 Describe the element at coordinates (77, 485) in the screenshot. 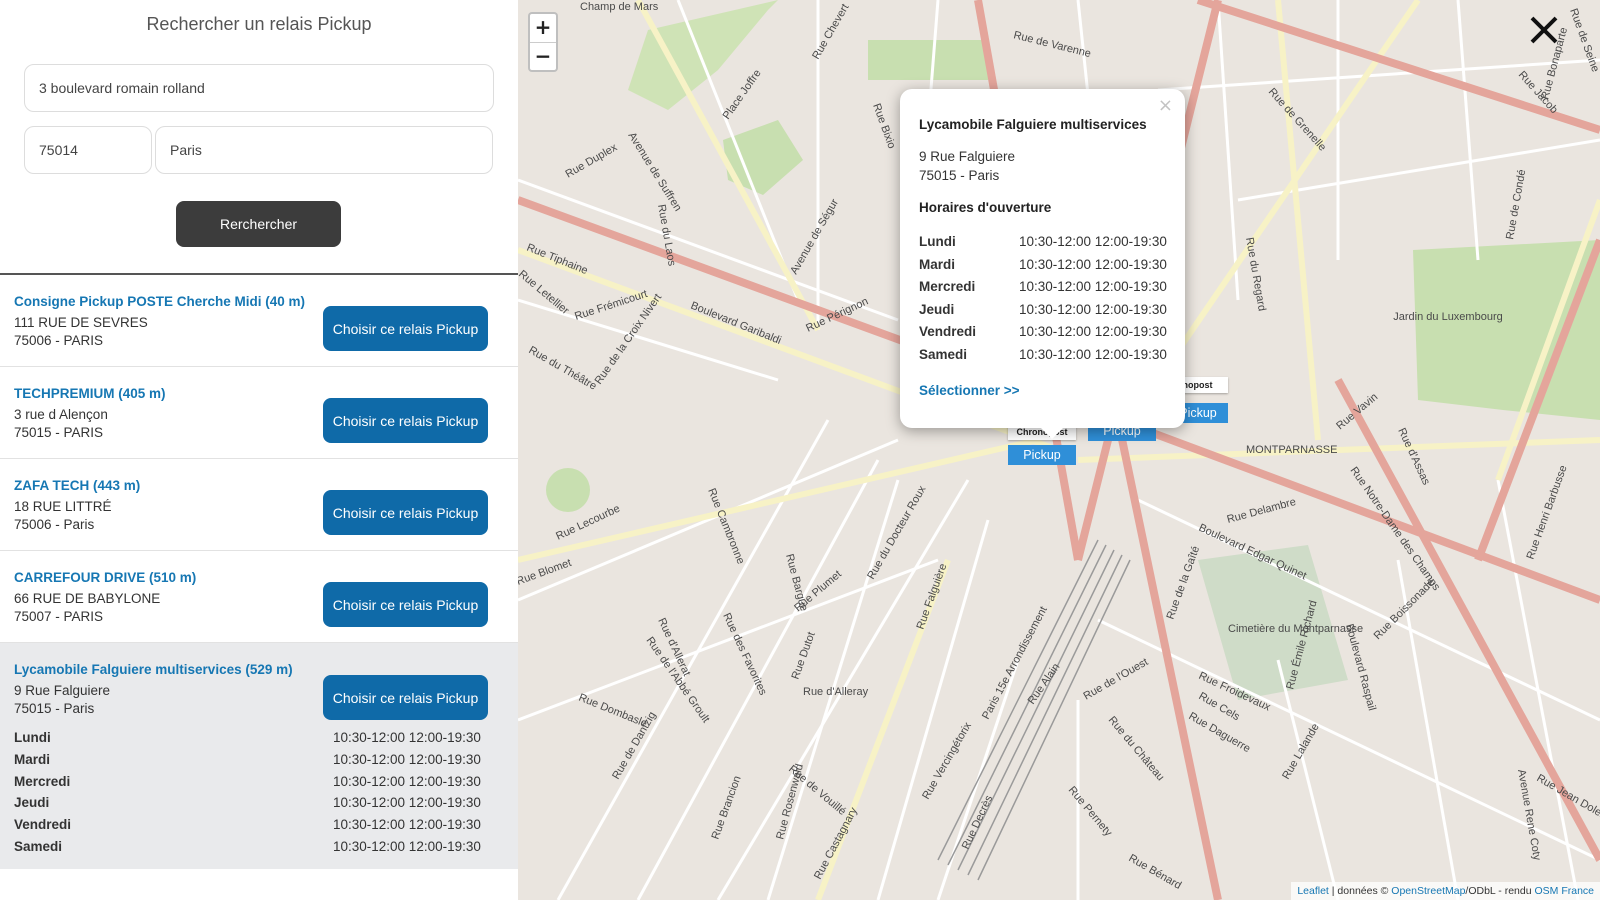

I see `result-name: ZAFA TECH (443 m)` at that location.